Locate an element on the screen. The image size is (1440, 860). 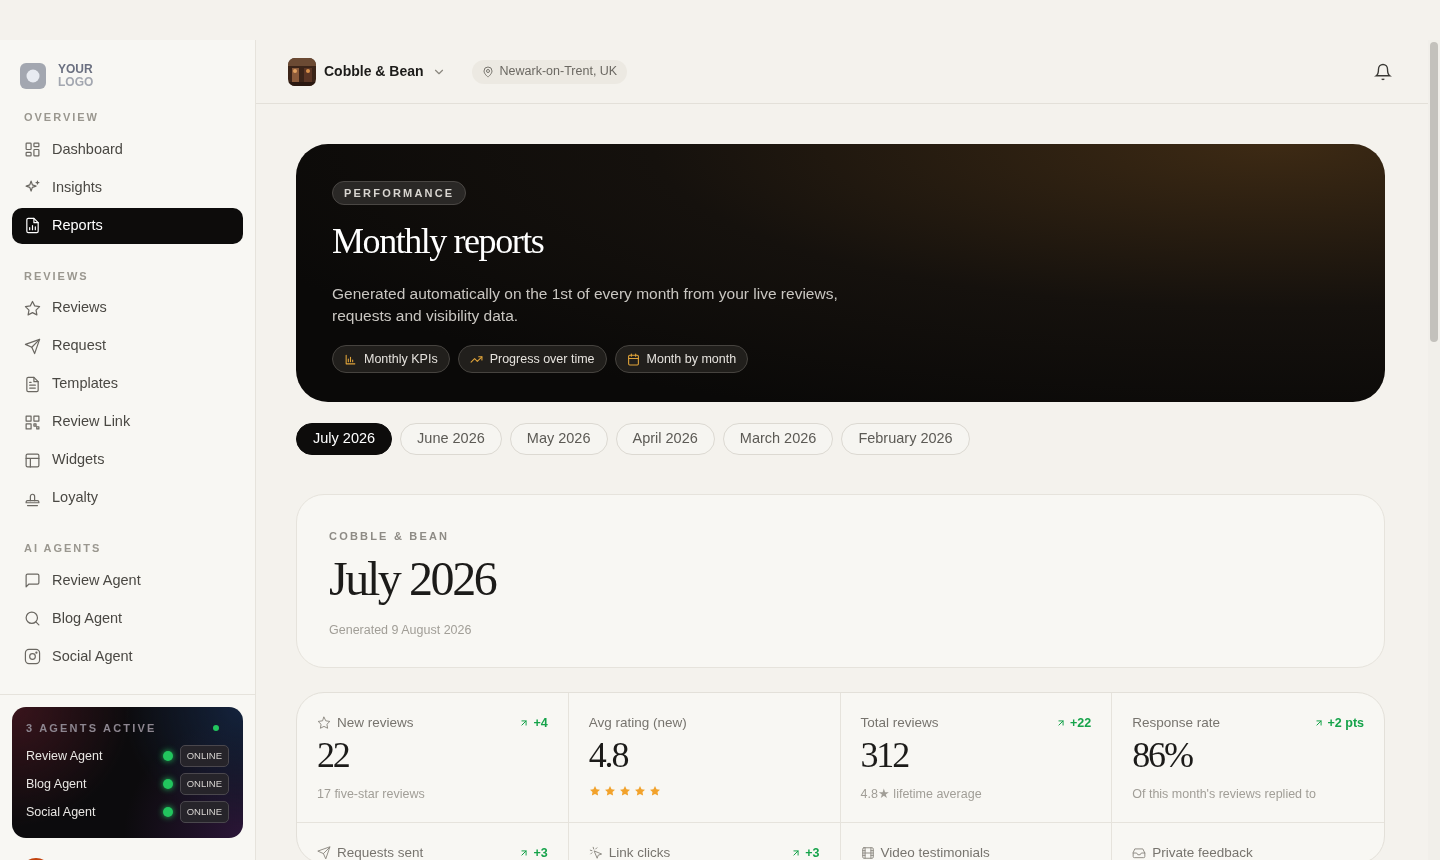
nav-item: Blog Agent is located at coordinates (127, 618).